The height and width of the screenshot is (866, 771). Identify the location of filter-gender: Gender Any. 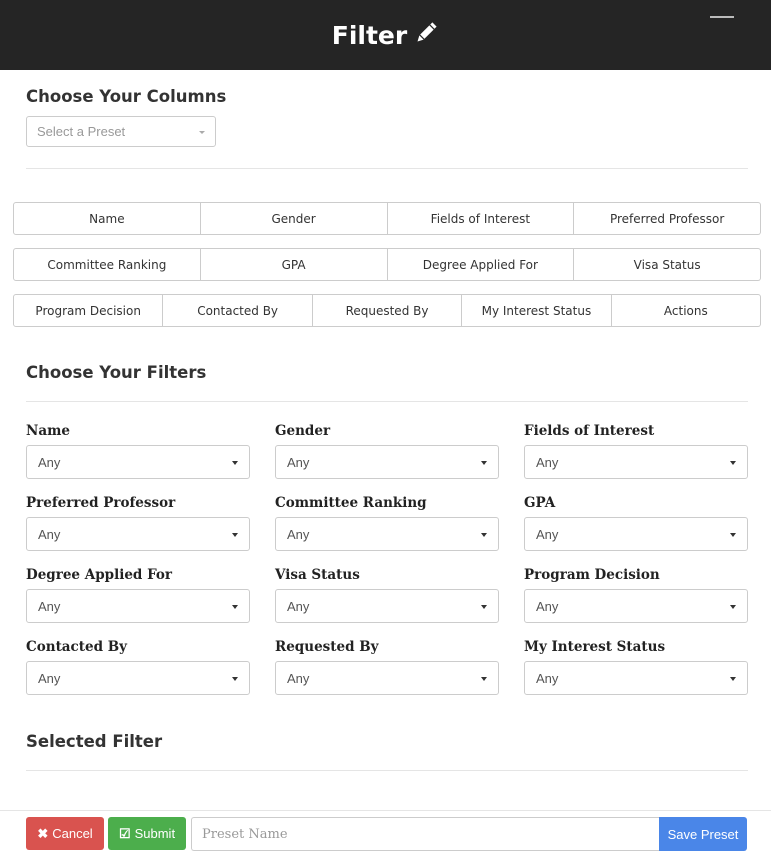
(387, 450).